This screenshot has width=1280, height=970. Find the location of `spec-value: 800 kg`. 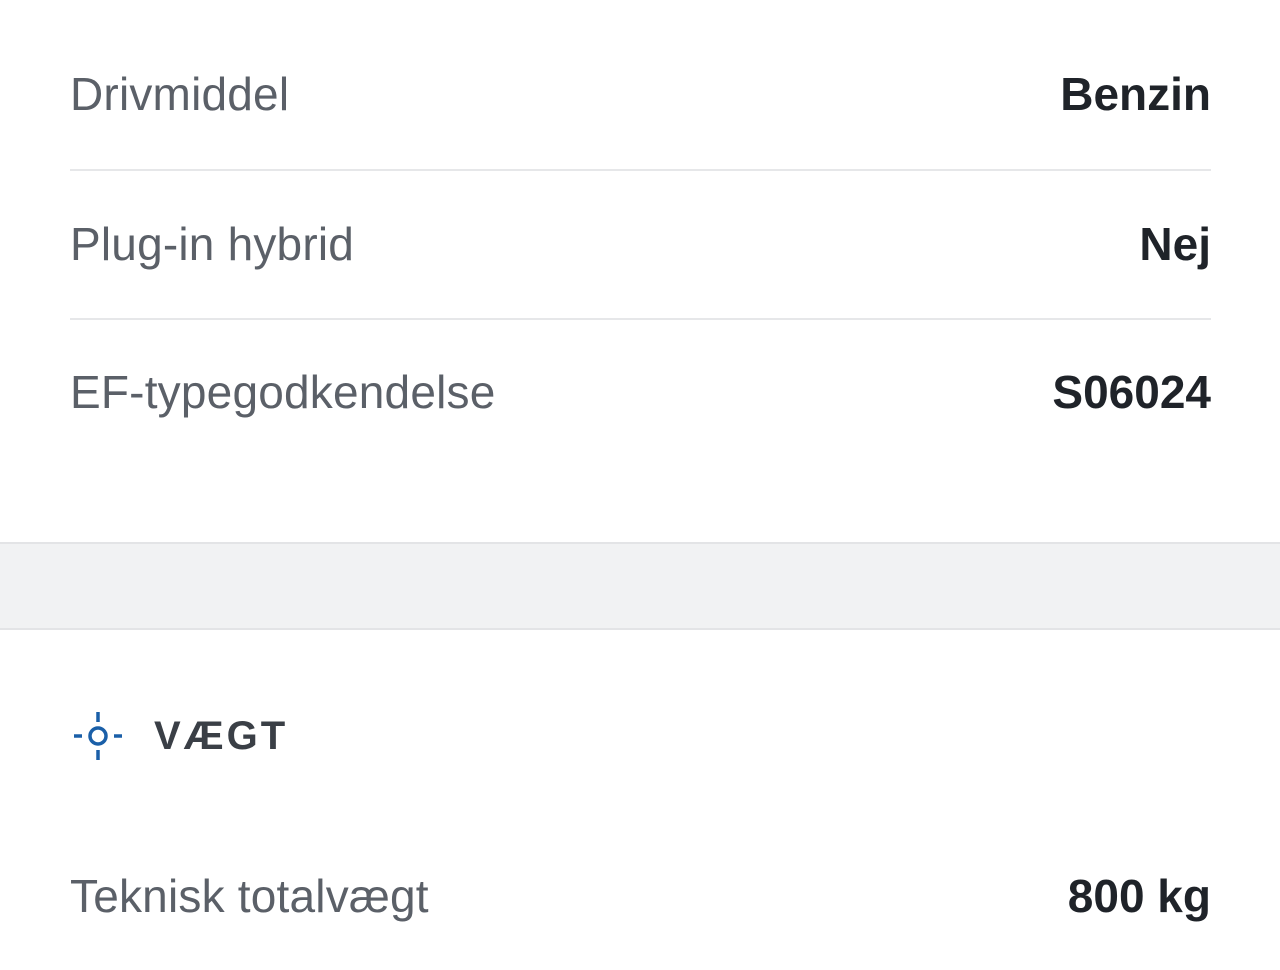

spec-value: 800 kg is located at coordinates (1139, 896).